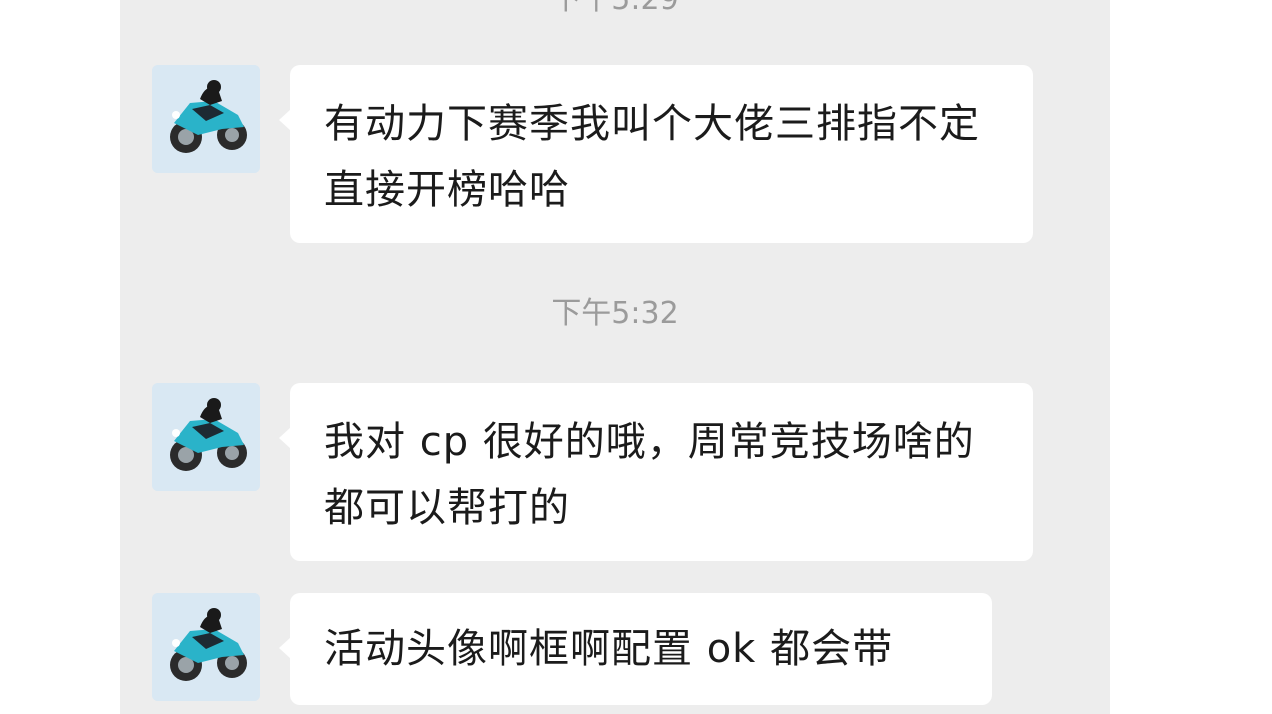  I want to click on message-bubble: 有动力下赛季我叫个大佬三排指不定直接开榜哈哈, so click(656, 154).